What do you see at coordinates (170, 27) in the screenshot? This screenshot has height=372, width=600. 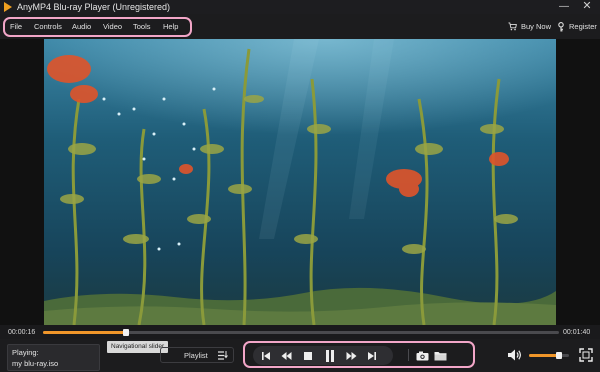 I see `menu-help: Help` at bounding box center [170, 27].